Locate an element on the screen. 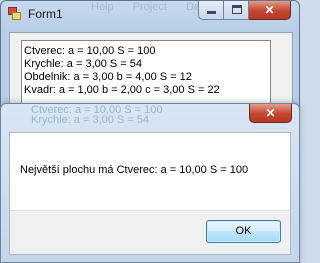 Image resolution: width=320 pixels, height=263 pixels. app-windows-icon is located at coordinates (15, 14).